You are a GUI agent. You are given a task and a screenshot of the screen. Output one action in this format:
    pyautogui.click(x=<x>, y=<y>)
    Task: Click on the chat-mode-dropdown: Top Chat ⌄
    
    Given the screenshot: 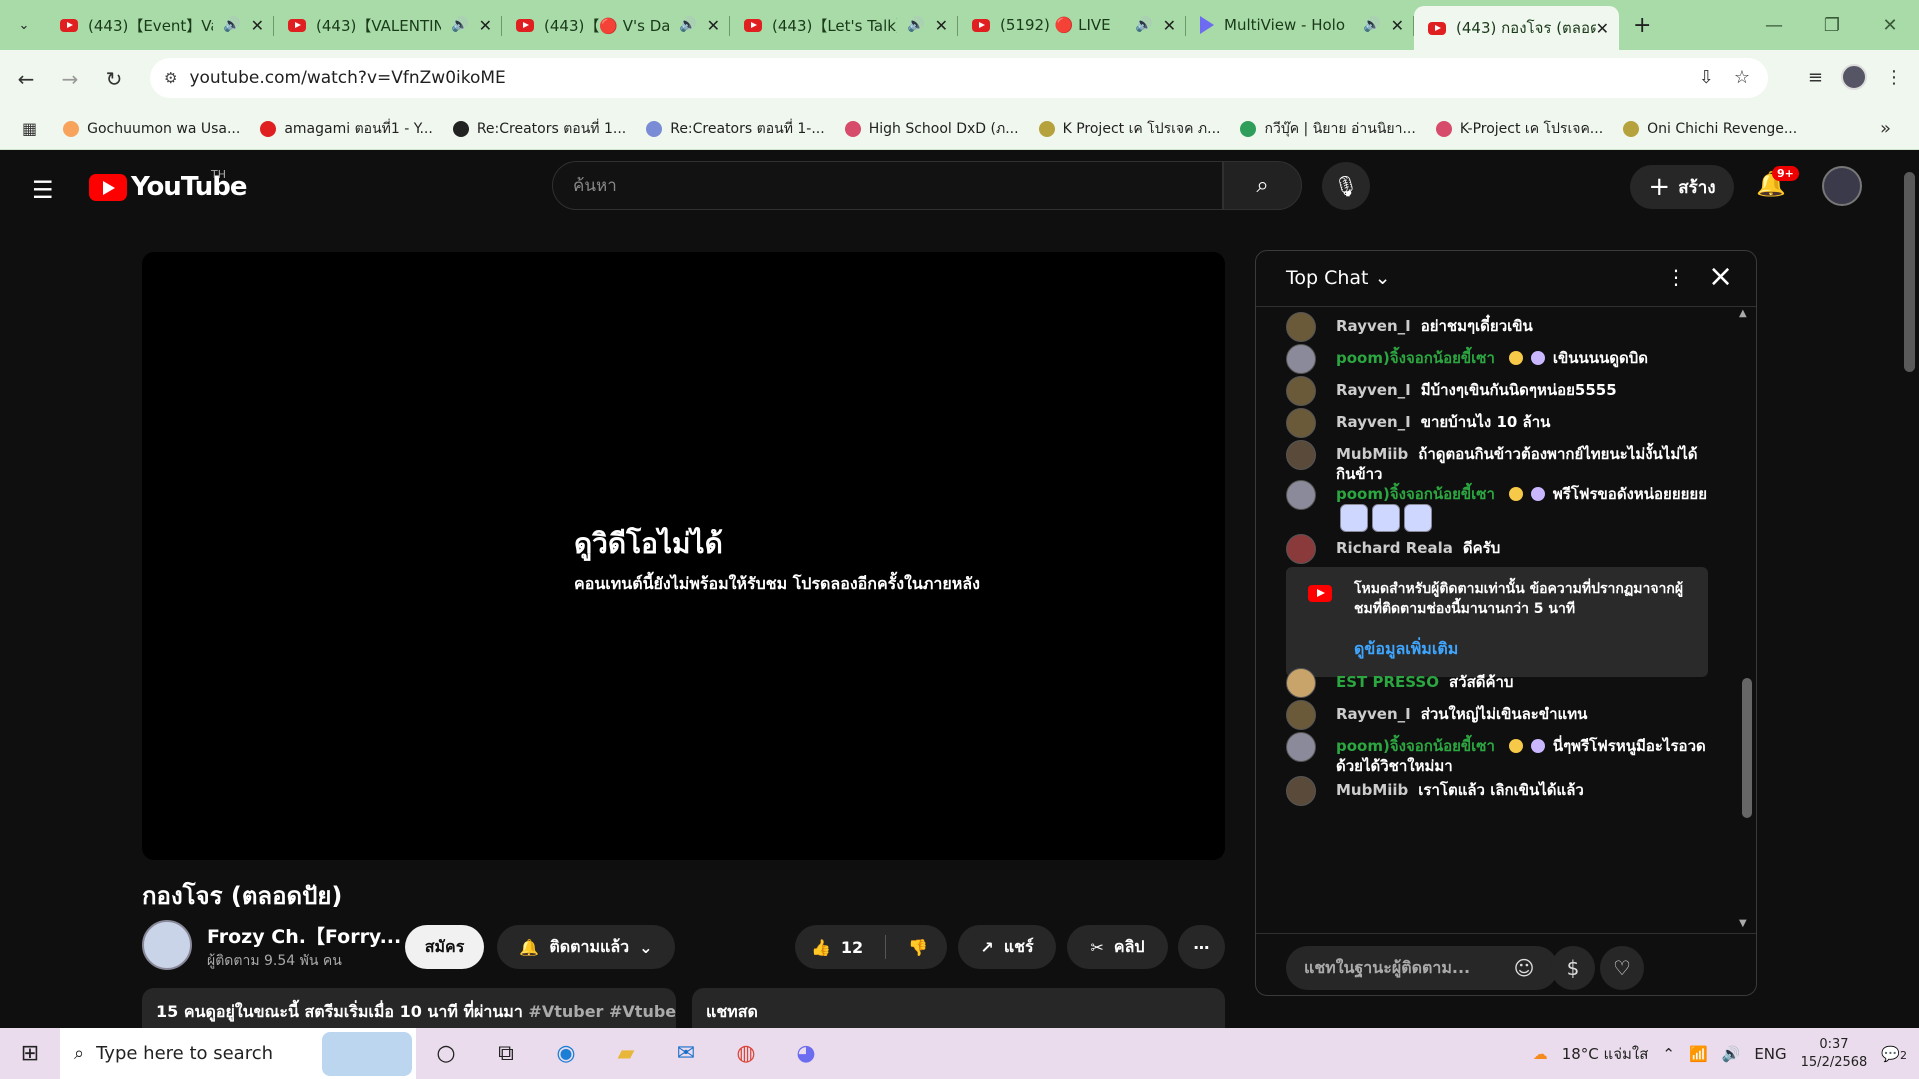 What is the action you would take?
    pyautogui.click(x=1338, y=278)
    